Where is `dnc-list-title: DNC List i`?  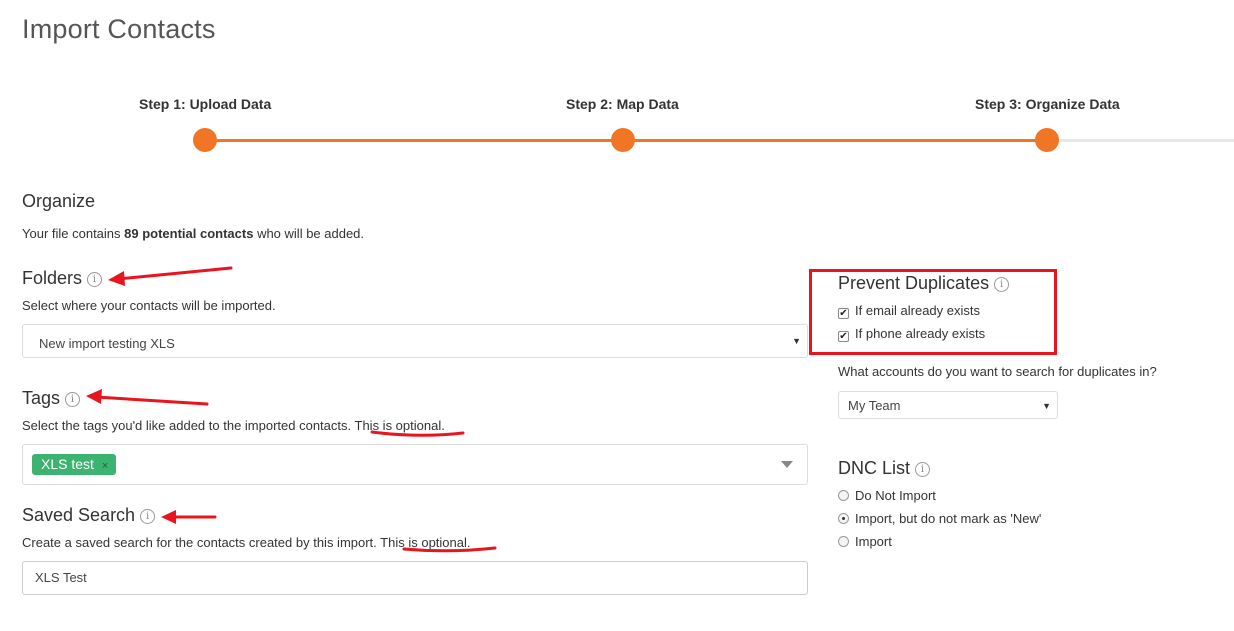
dnc-list-title: DNC List i is located at coordinates (884, 468).